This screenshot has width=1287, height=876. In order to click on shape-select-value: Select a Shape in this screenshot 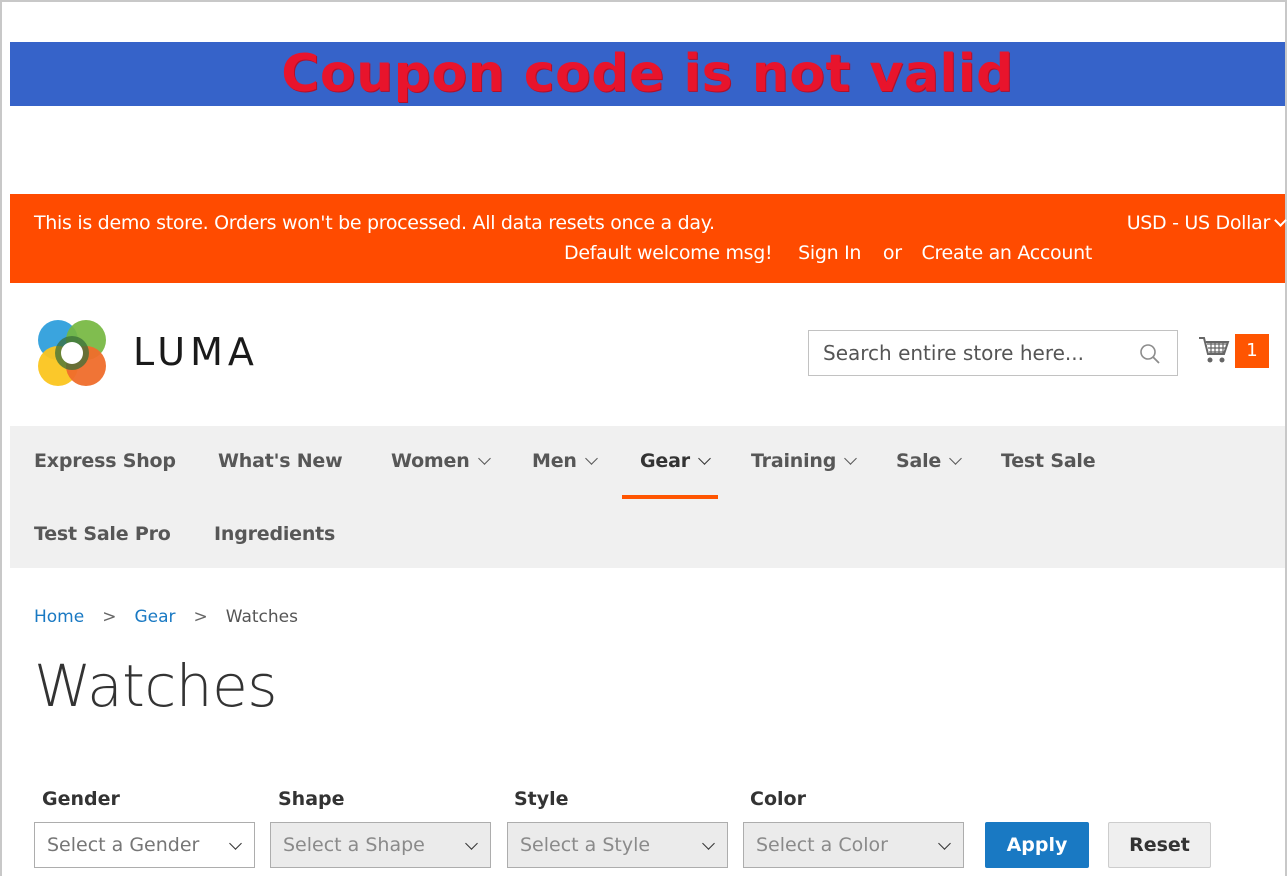, I will do `click(354, 845)`.